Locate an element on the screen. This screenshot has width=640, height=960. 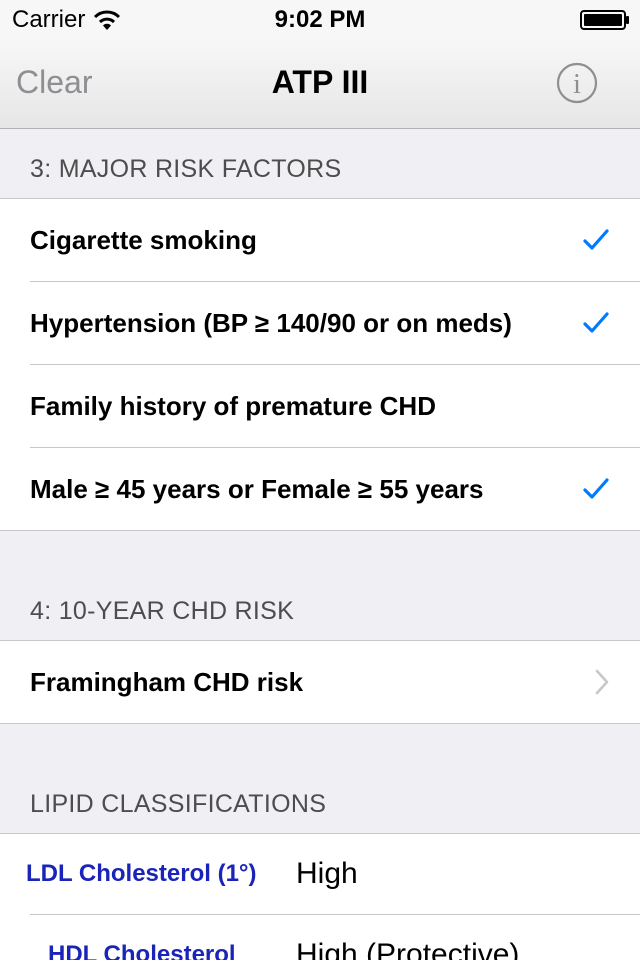
risk-factor-family-history: Family history of premature CHD is located at coordinates (335, 406).